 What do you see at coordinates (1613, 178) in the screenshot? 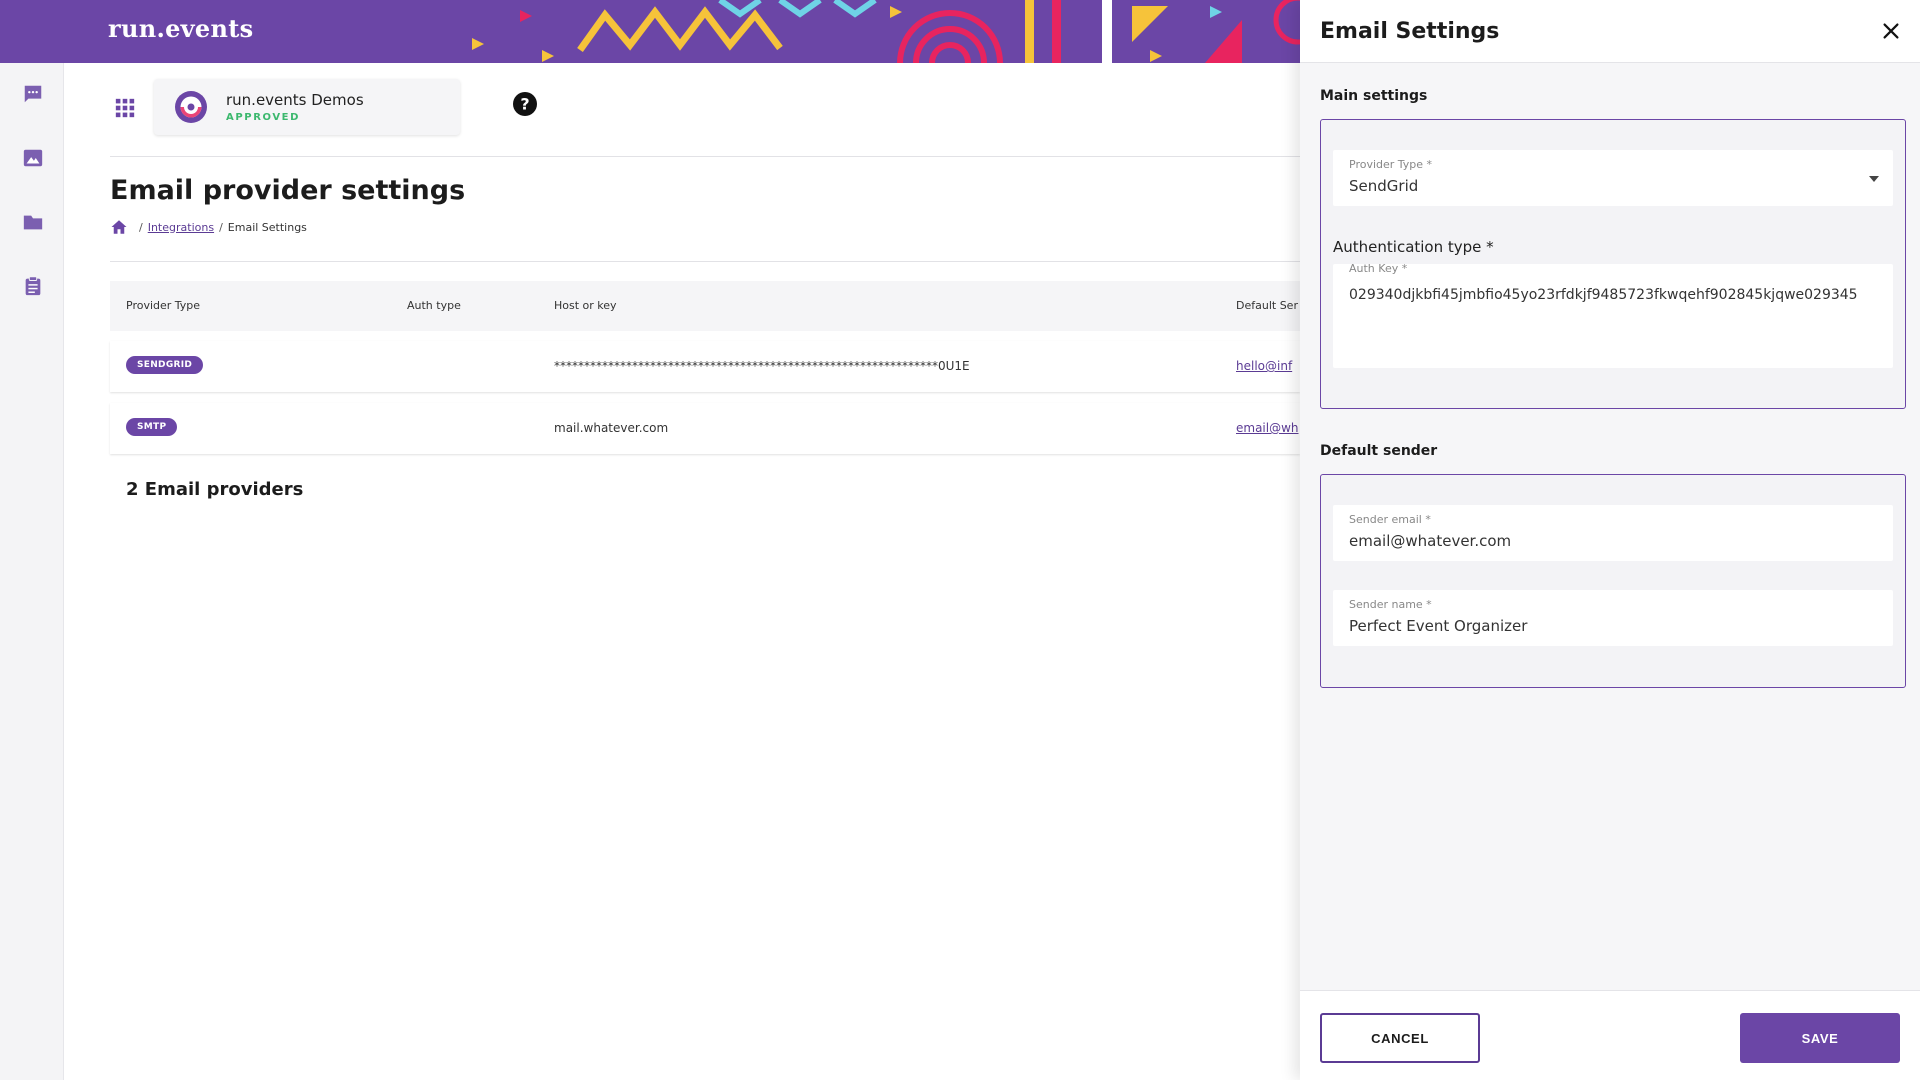
I see `provider-type-select: Provider Type * SendGrid` at bounding box center [1613, 178].